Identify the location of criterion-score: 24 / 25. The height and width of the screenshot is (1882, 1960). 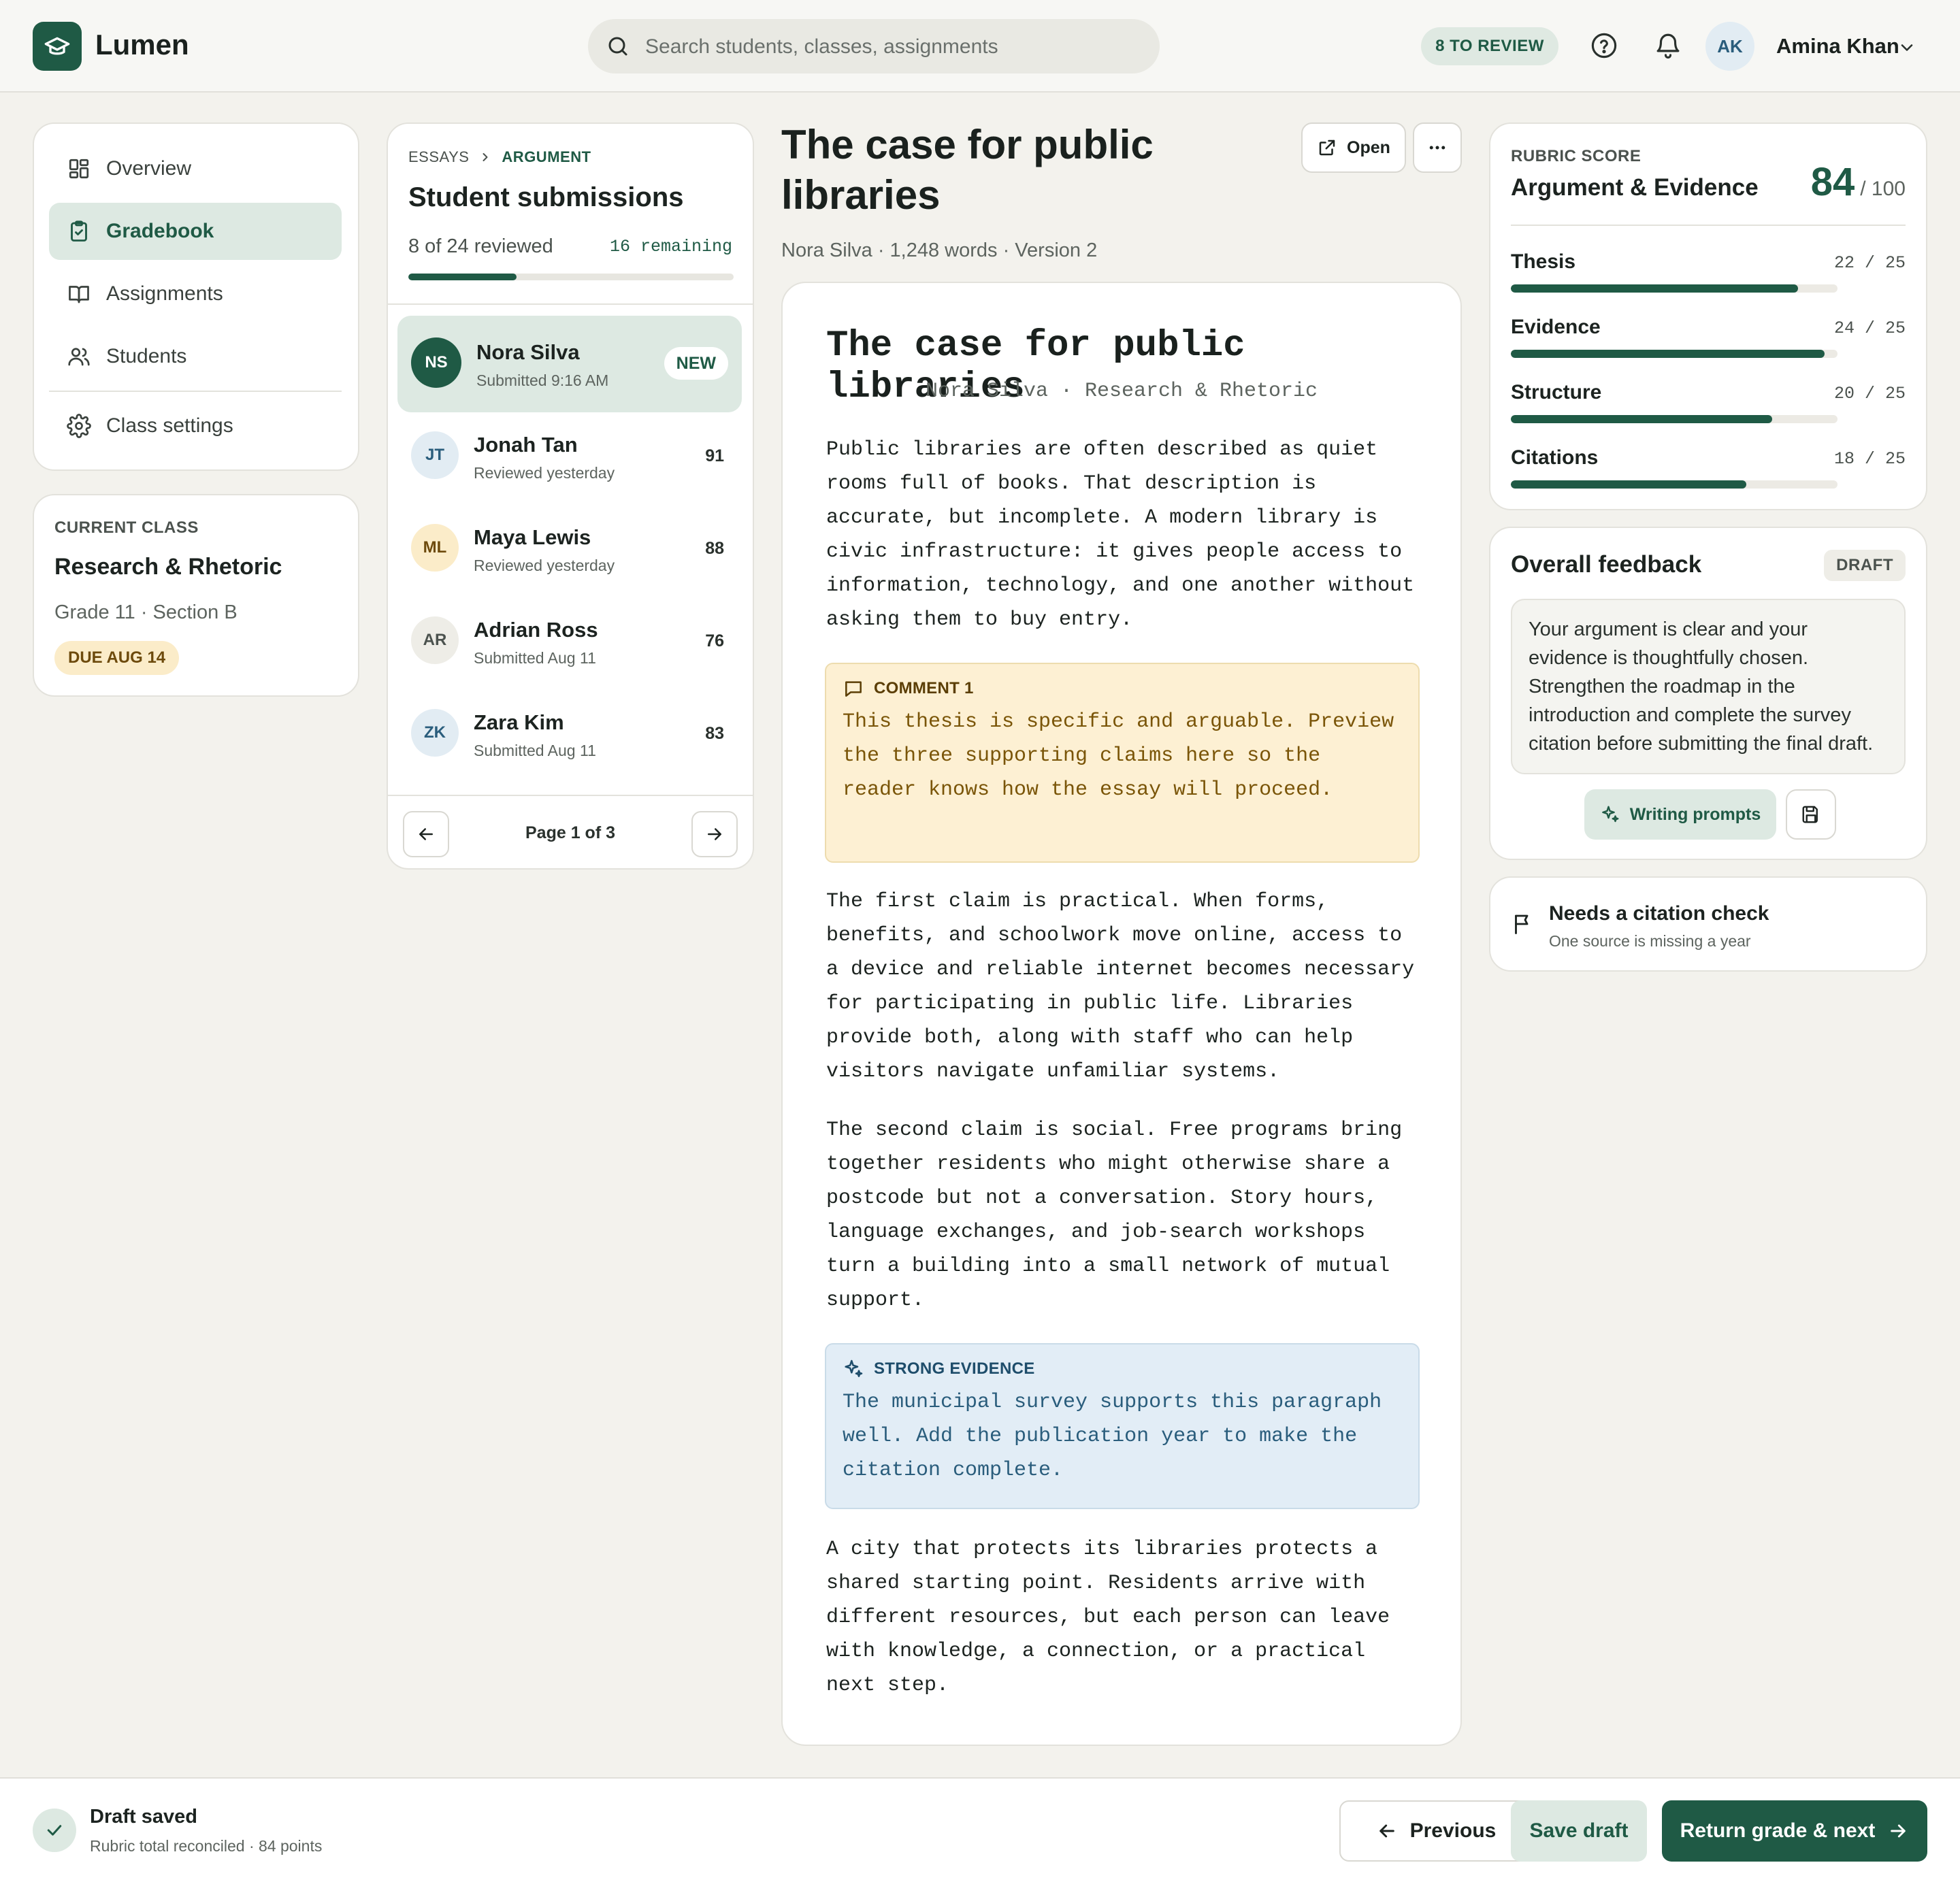
(1870, 328).